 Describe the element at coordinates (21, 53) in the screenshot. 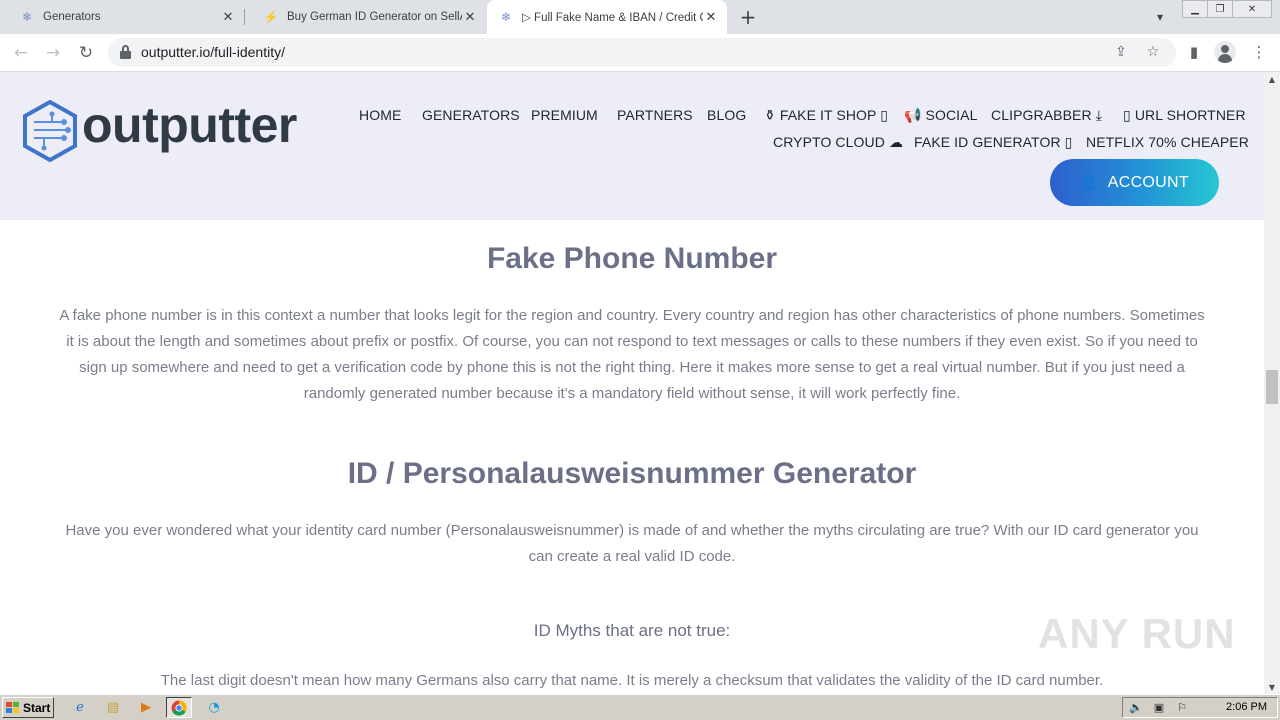

I see `back-arrow-icon: ←` at that location.